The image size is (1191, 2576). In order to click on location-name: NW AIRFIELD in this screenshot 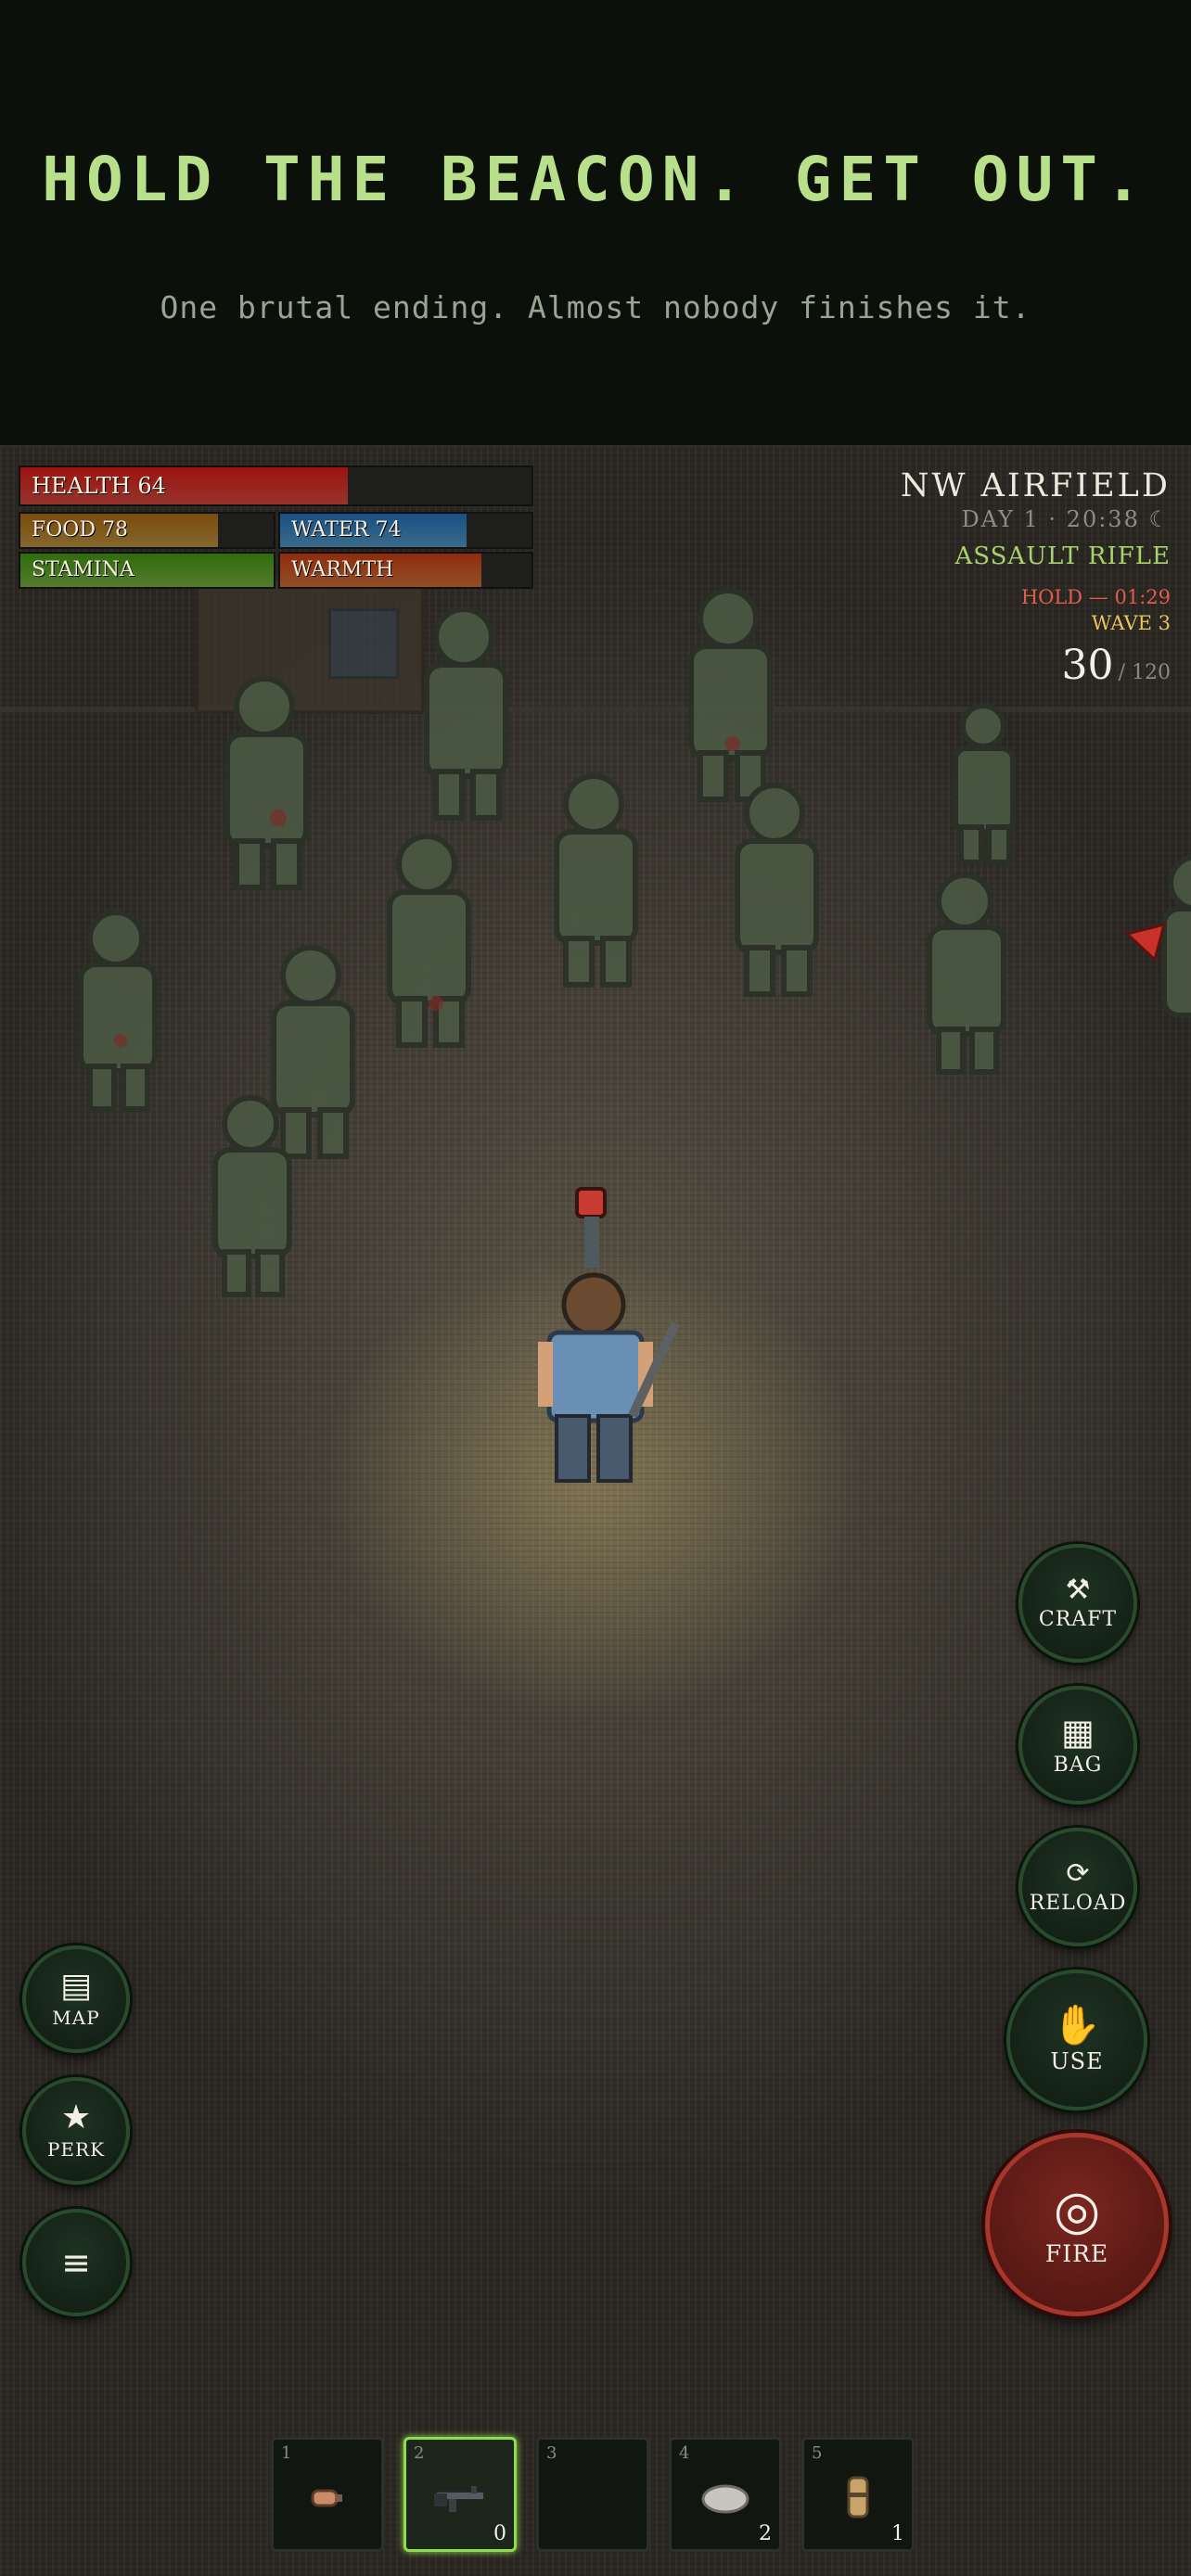, I will do `click(1035, 485)`.